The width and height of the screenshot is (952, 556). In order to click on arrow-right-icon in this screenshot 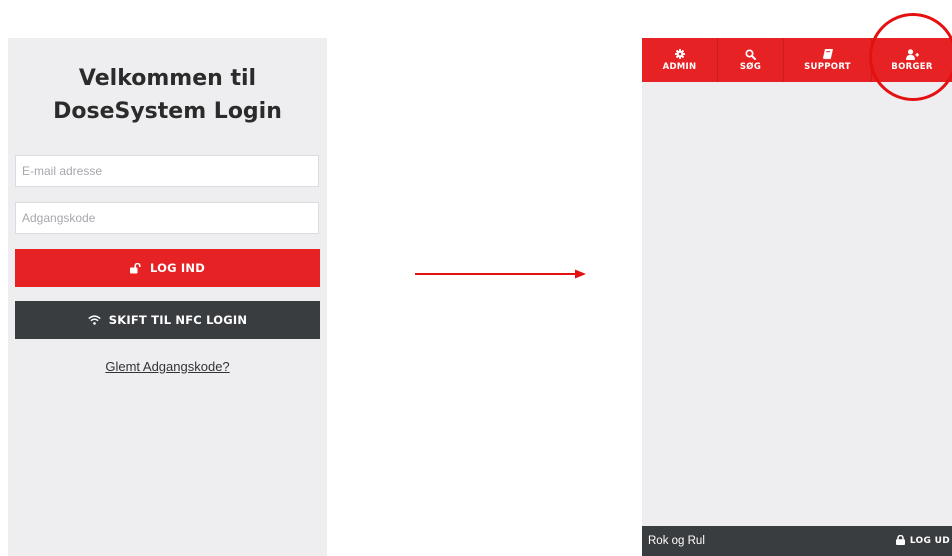, I will do `click(500, 274)`.